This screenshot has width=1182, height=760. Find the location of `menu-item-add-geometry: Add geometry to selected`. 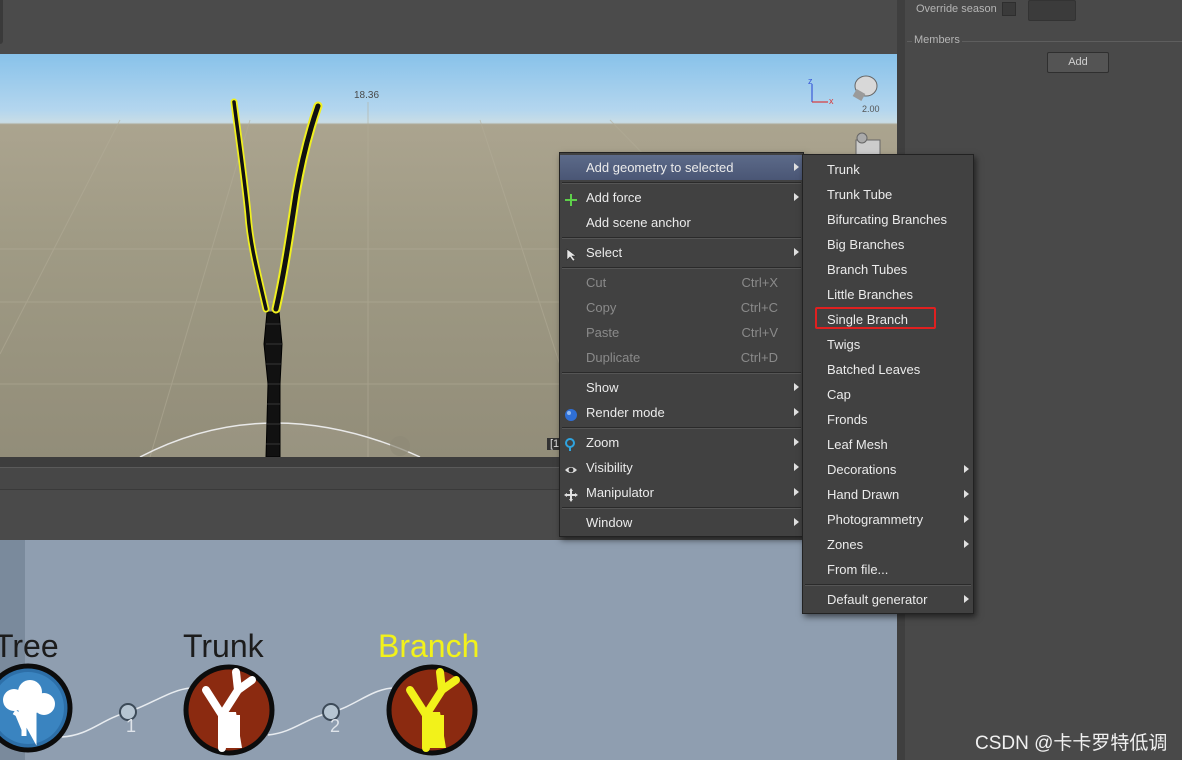

menu-item-add-geometry: Add geometry to selected is located at coordinates (681, 167).